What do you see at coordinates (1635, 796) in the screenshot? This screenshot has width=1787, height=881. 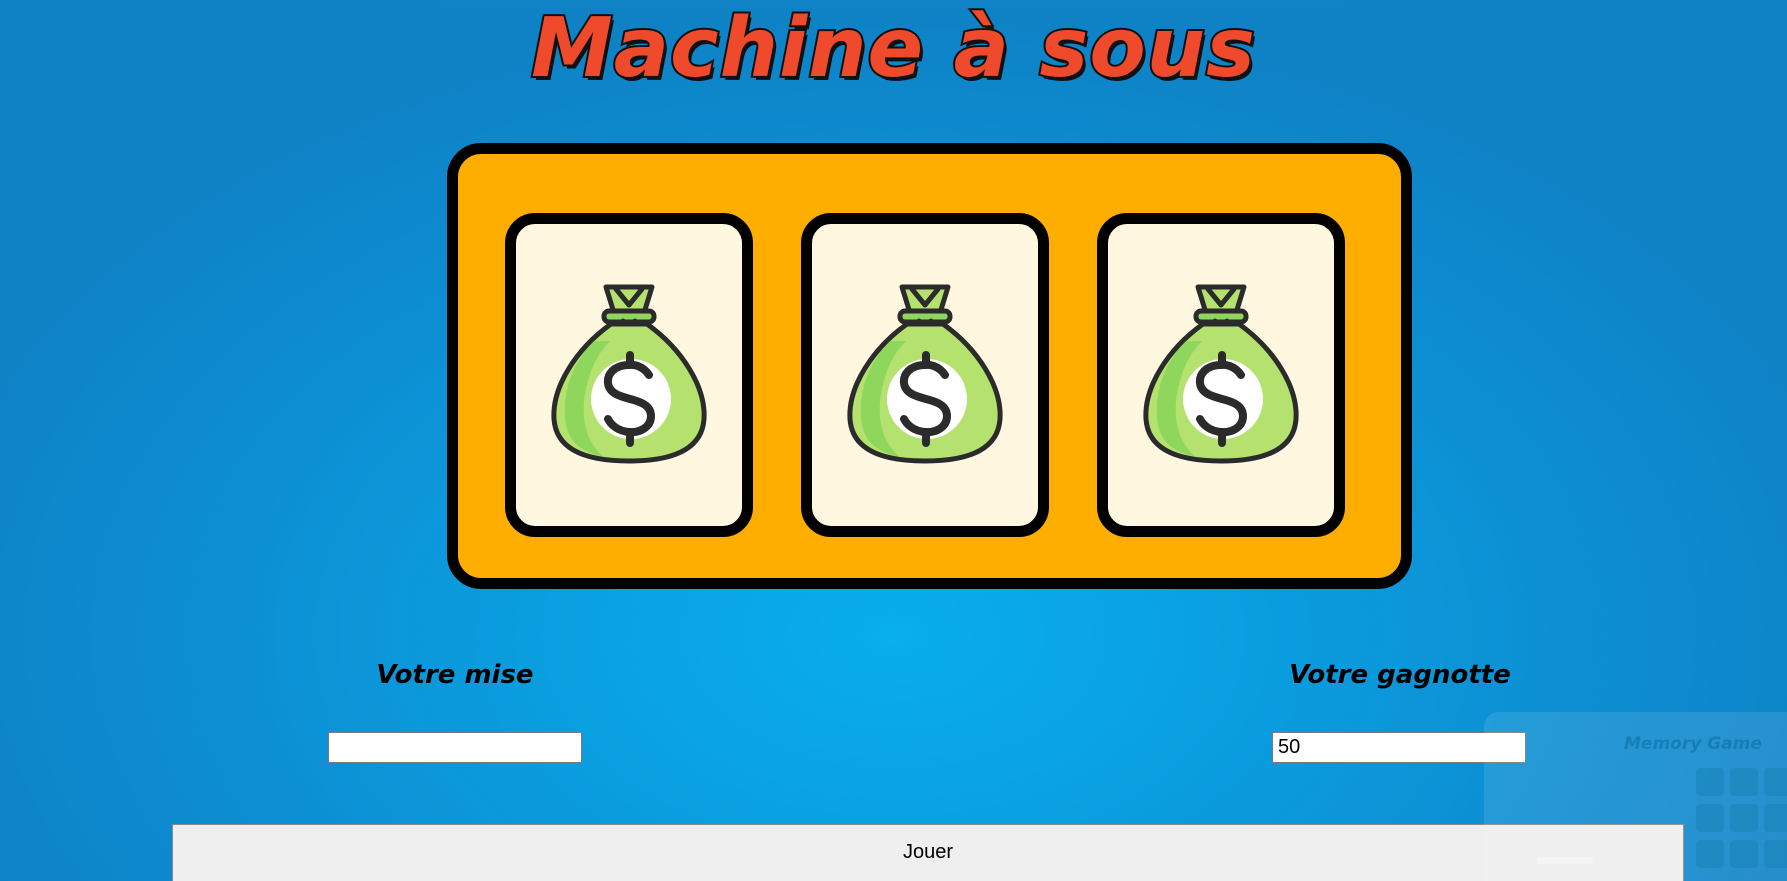 I see `memory-game-thumbnail: Memory Game` at bounding box center [1635, 796].